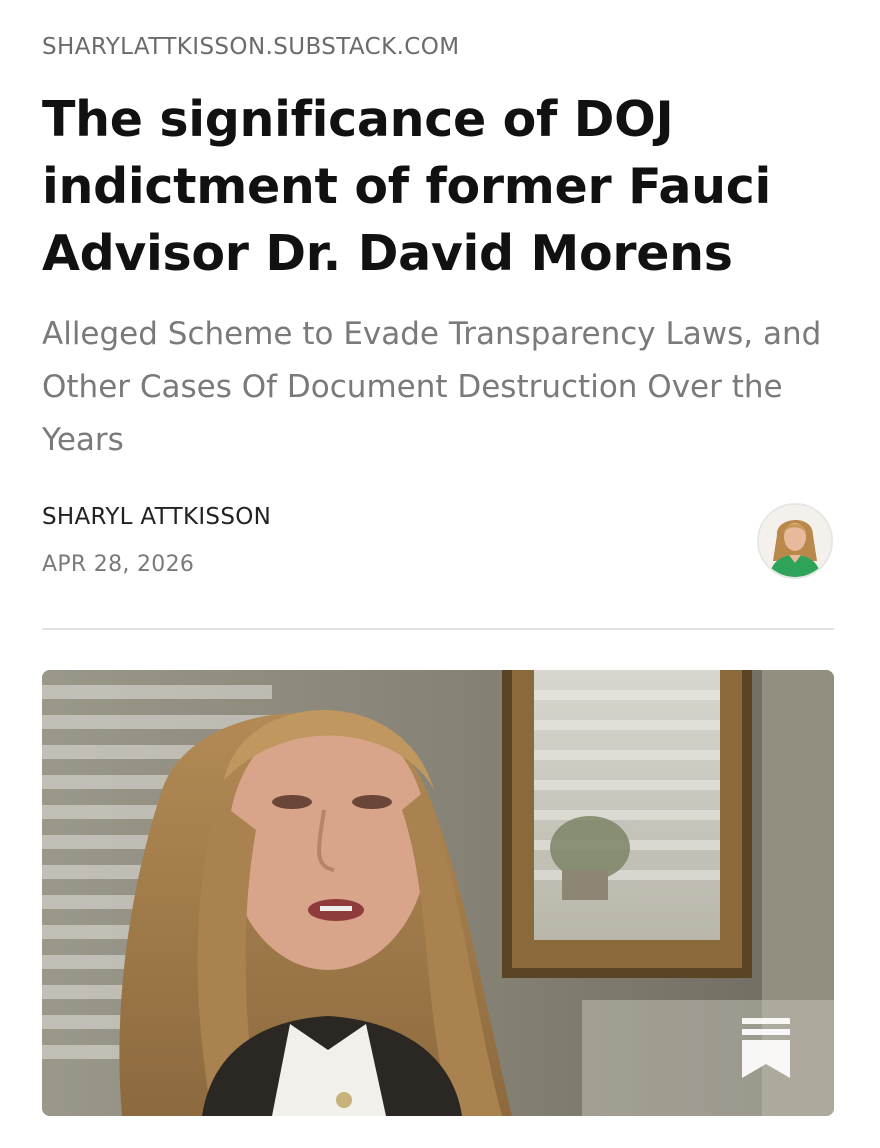 Image resolution: width=880 pixels, height=1148 pixels. Describe the element at coordinates (251, 47) in the screenshot. I see `publication-source: SHARYLATTKISSON.SUBSTACK.COM` at that location.